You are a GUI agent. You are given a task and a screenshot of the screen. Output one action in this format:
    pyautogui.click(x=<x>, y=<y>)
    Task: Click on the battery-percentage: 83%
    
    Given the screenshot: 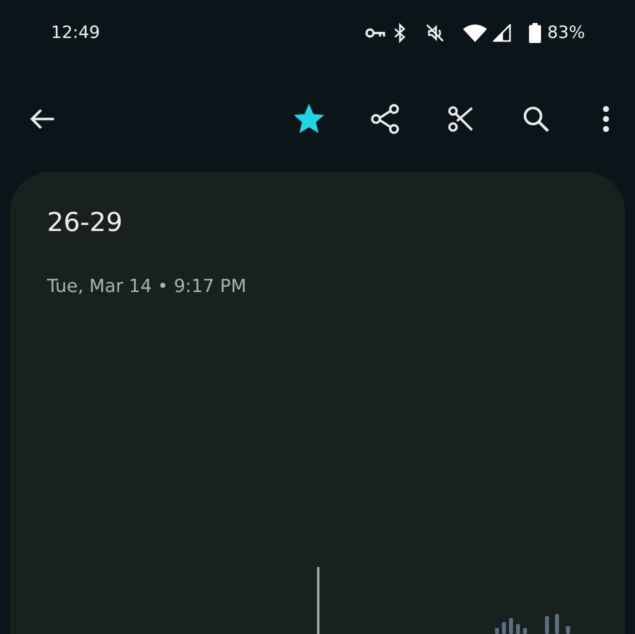 What is the action you would take?
    pyautogui.click(x=566, y=33)
    